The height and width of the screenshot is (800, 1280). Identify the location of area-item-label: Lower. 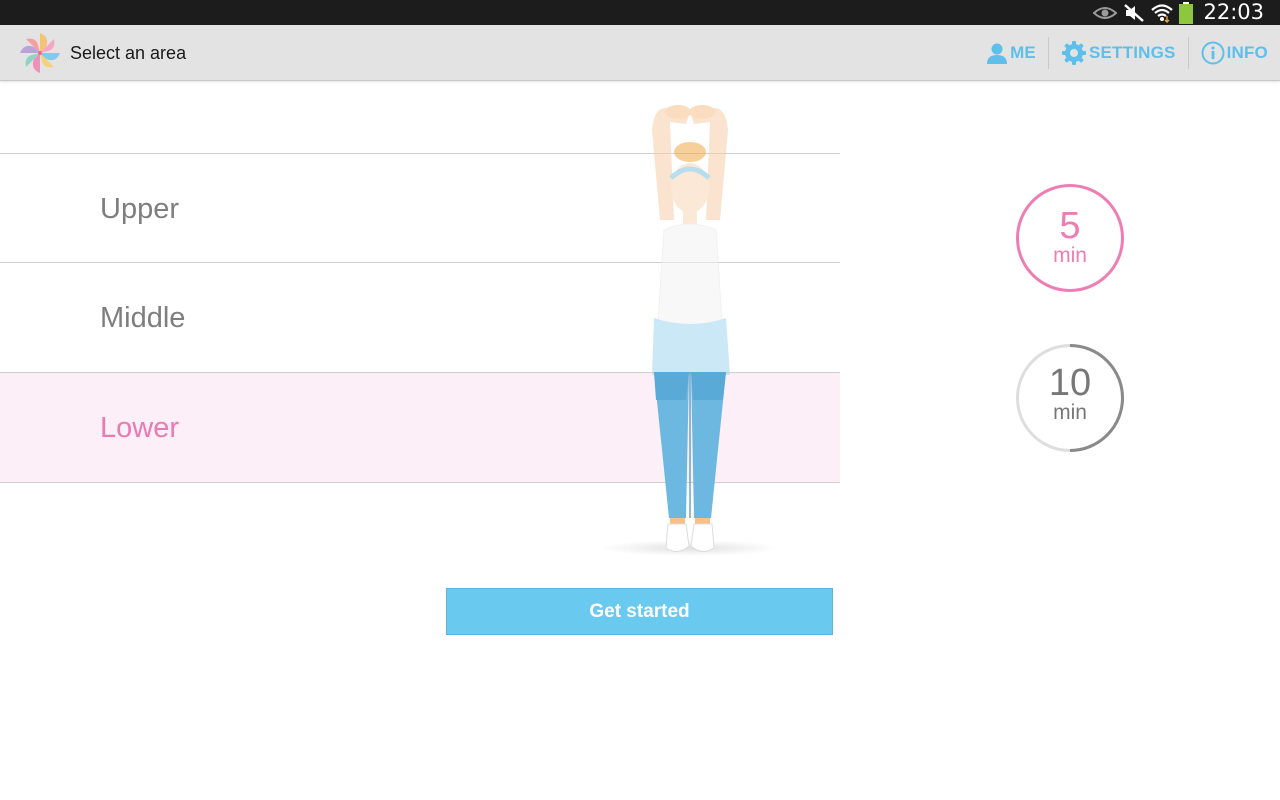
(139, 428).